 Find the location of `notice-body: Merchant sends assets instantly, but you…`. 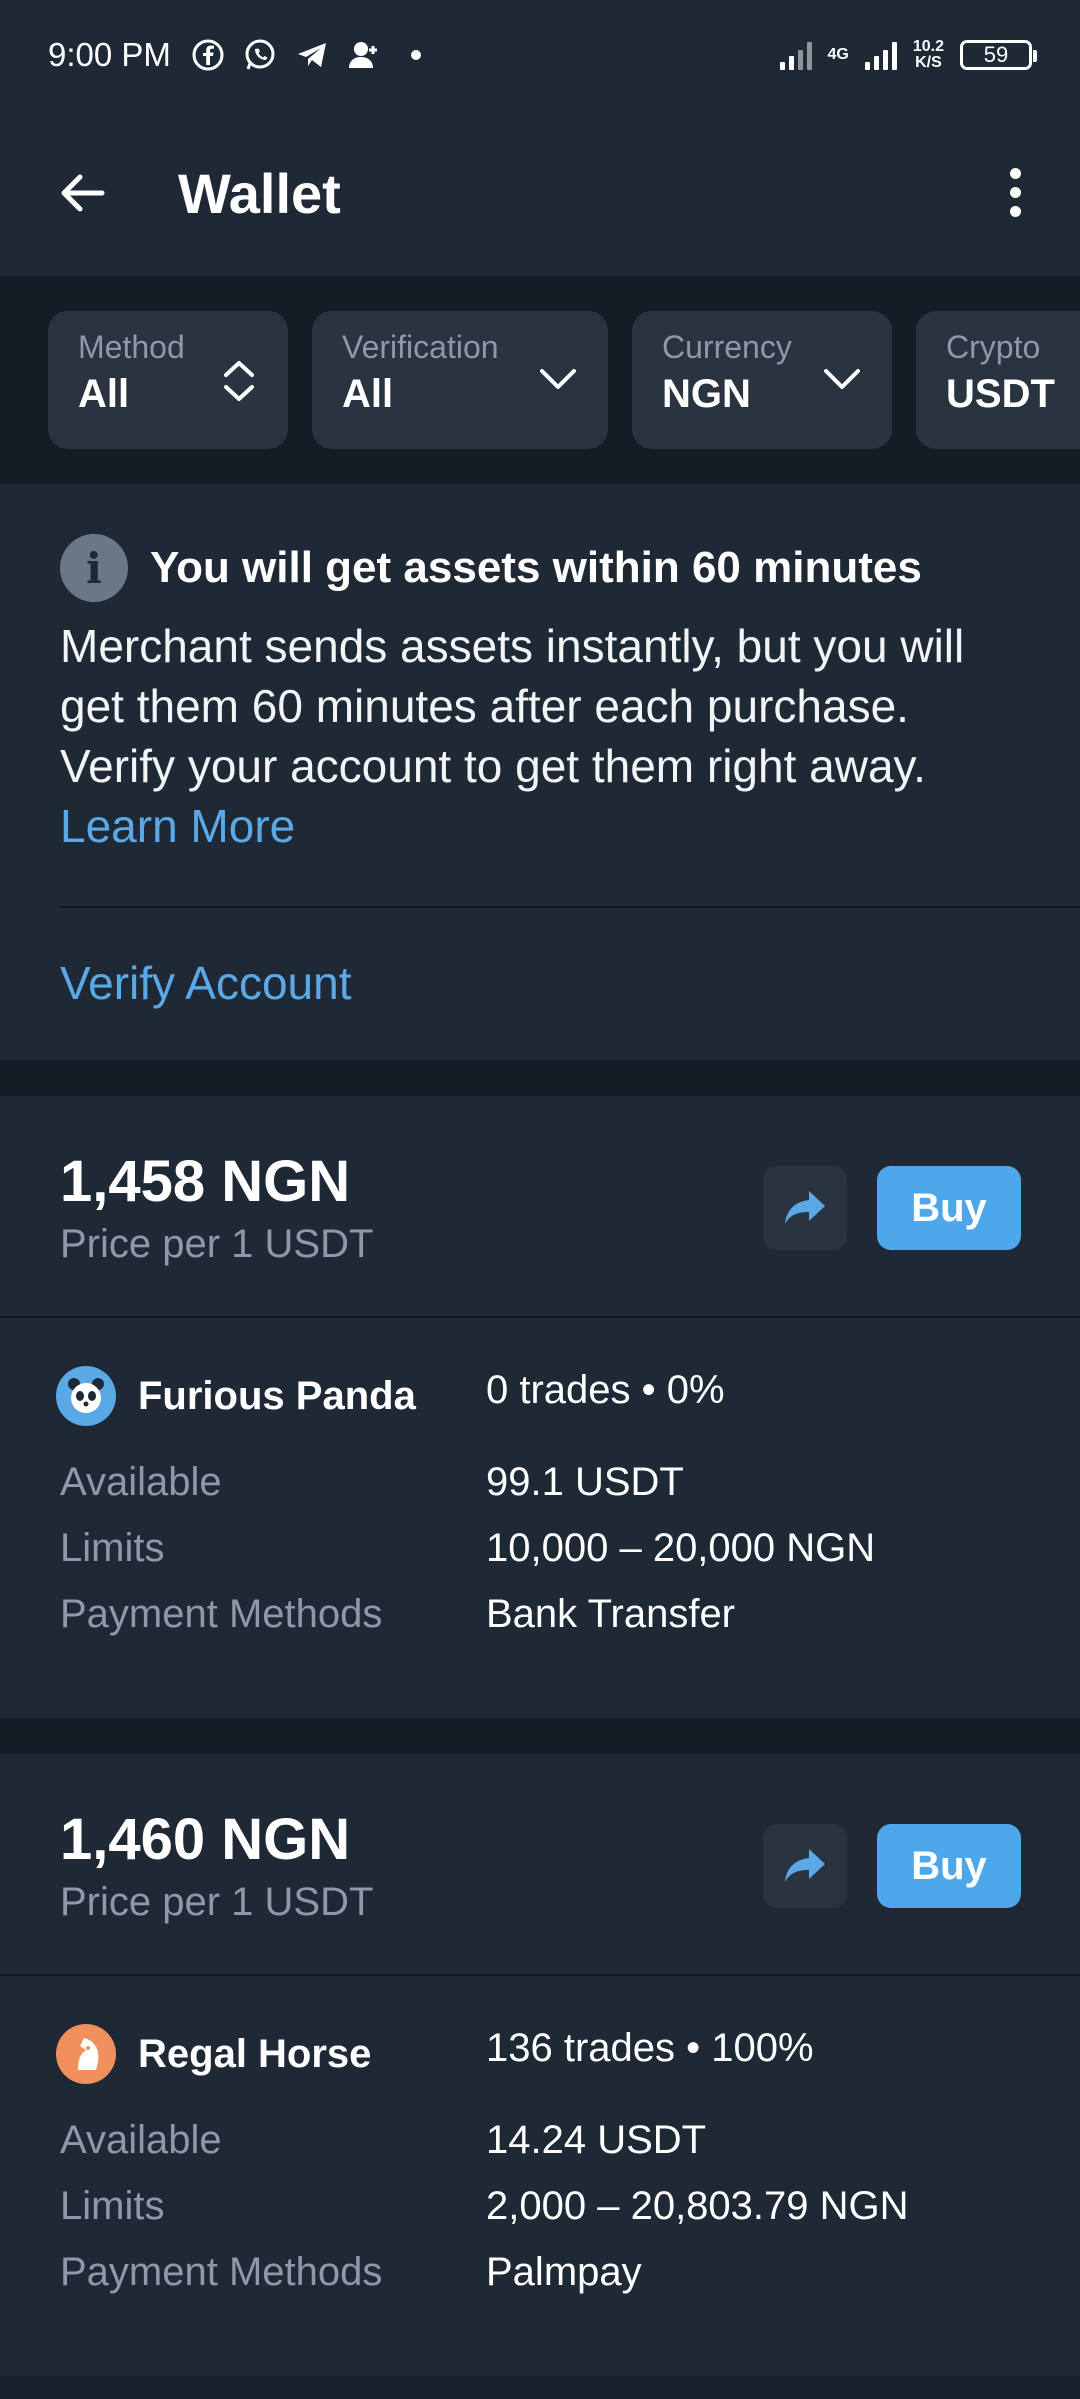

notice-body: Merchant sends assets instantly, but you… is located at coordinates (540, 729).